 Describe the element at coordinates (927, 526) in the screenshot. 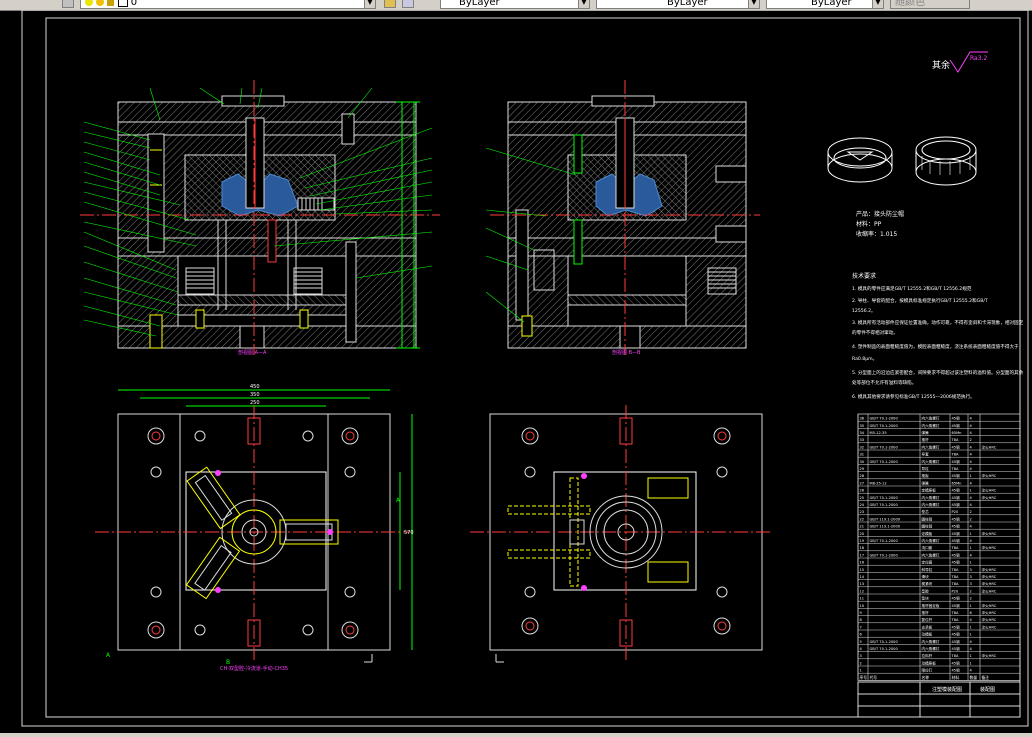

I see `bom-cell: 圆柱销` at that location.